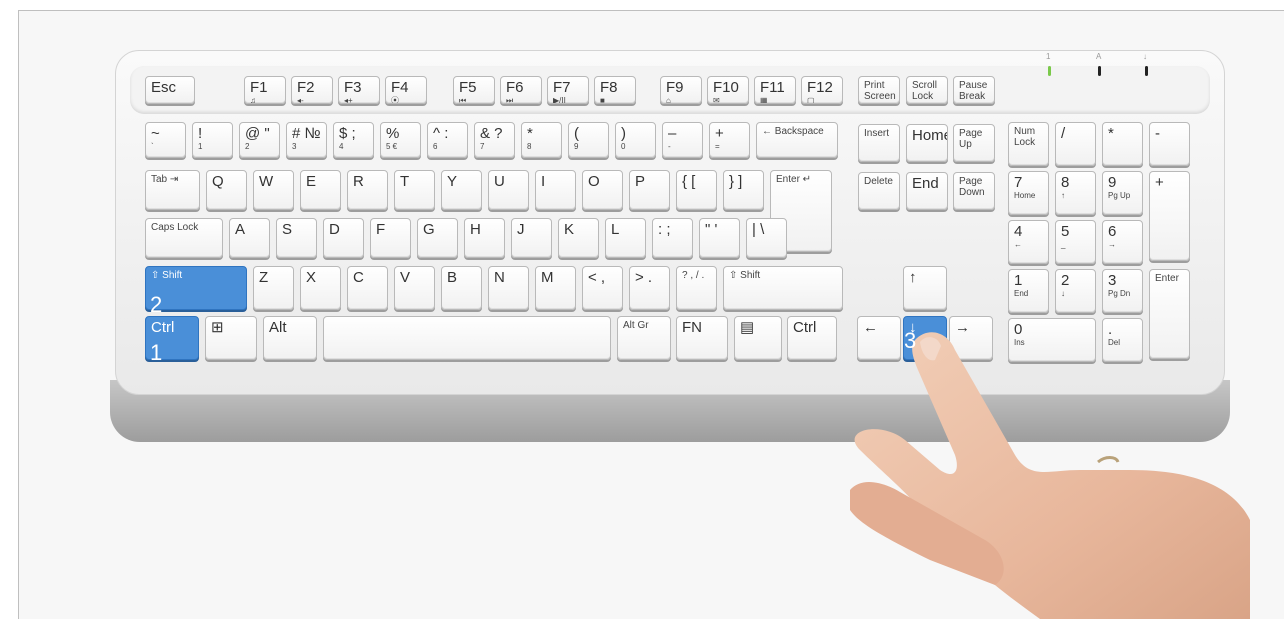 The image size is (1284, 619). Describe the element at coordinates (927, 90) in the screenshot. I see `key-scroll-lock: Scroll Lock` at that location.